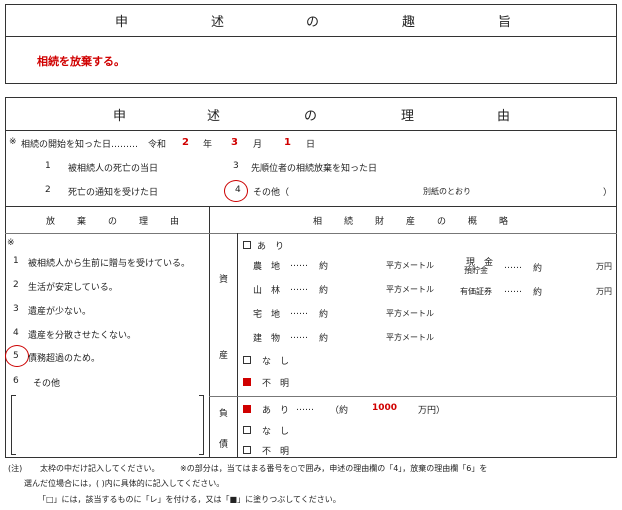  Describe the element at coordinates (476, 291) in the screenshot. I see `asset-name: 有価証券` at that location.